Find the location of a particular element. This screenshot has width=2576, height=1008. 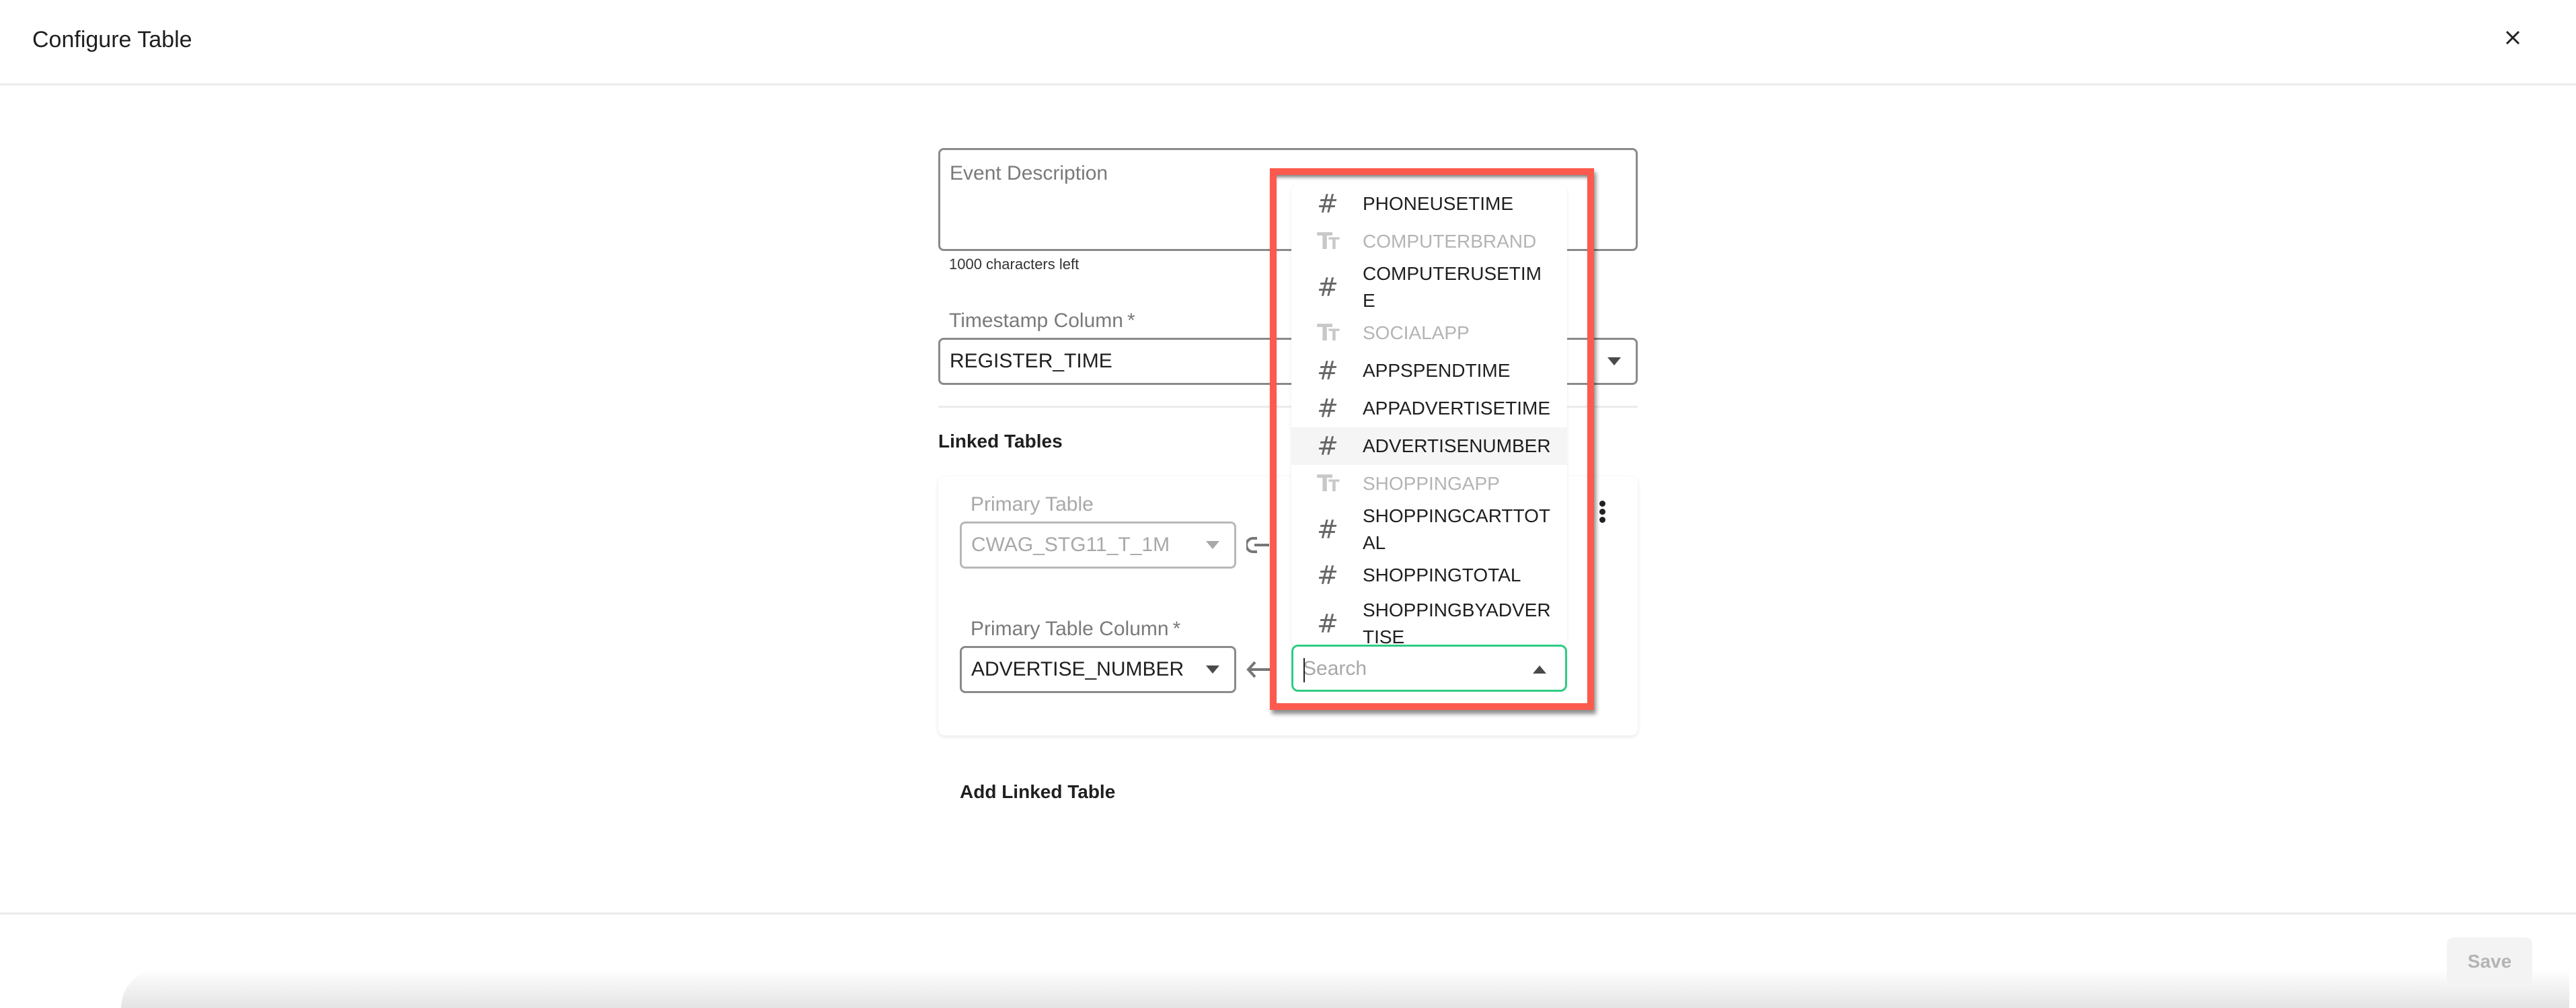

close-icon is located at coordinates (2512, 37).